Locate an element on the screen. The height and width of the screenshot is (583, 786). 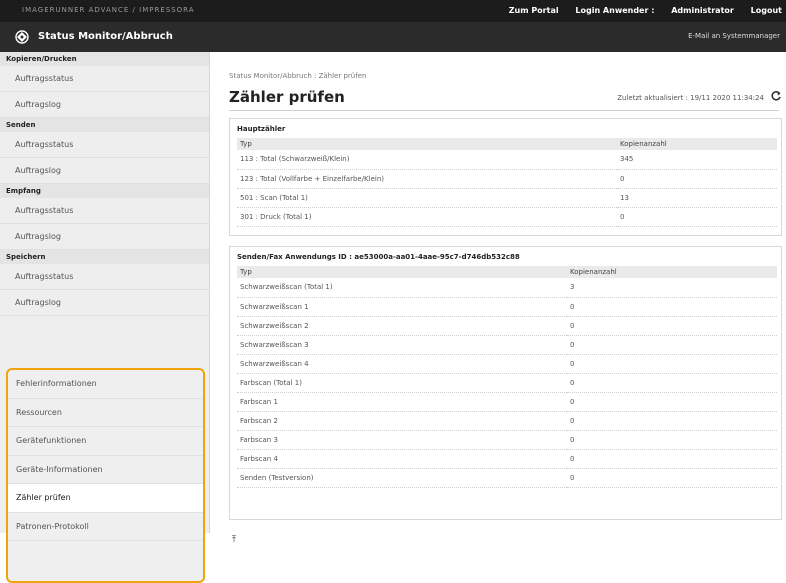
table-row: Farbscan 20 is located at coordinates (507, 421).